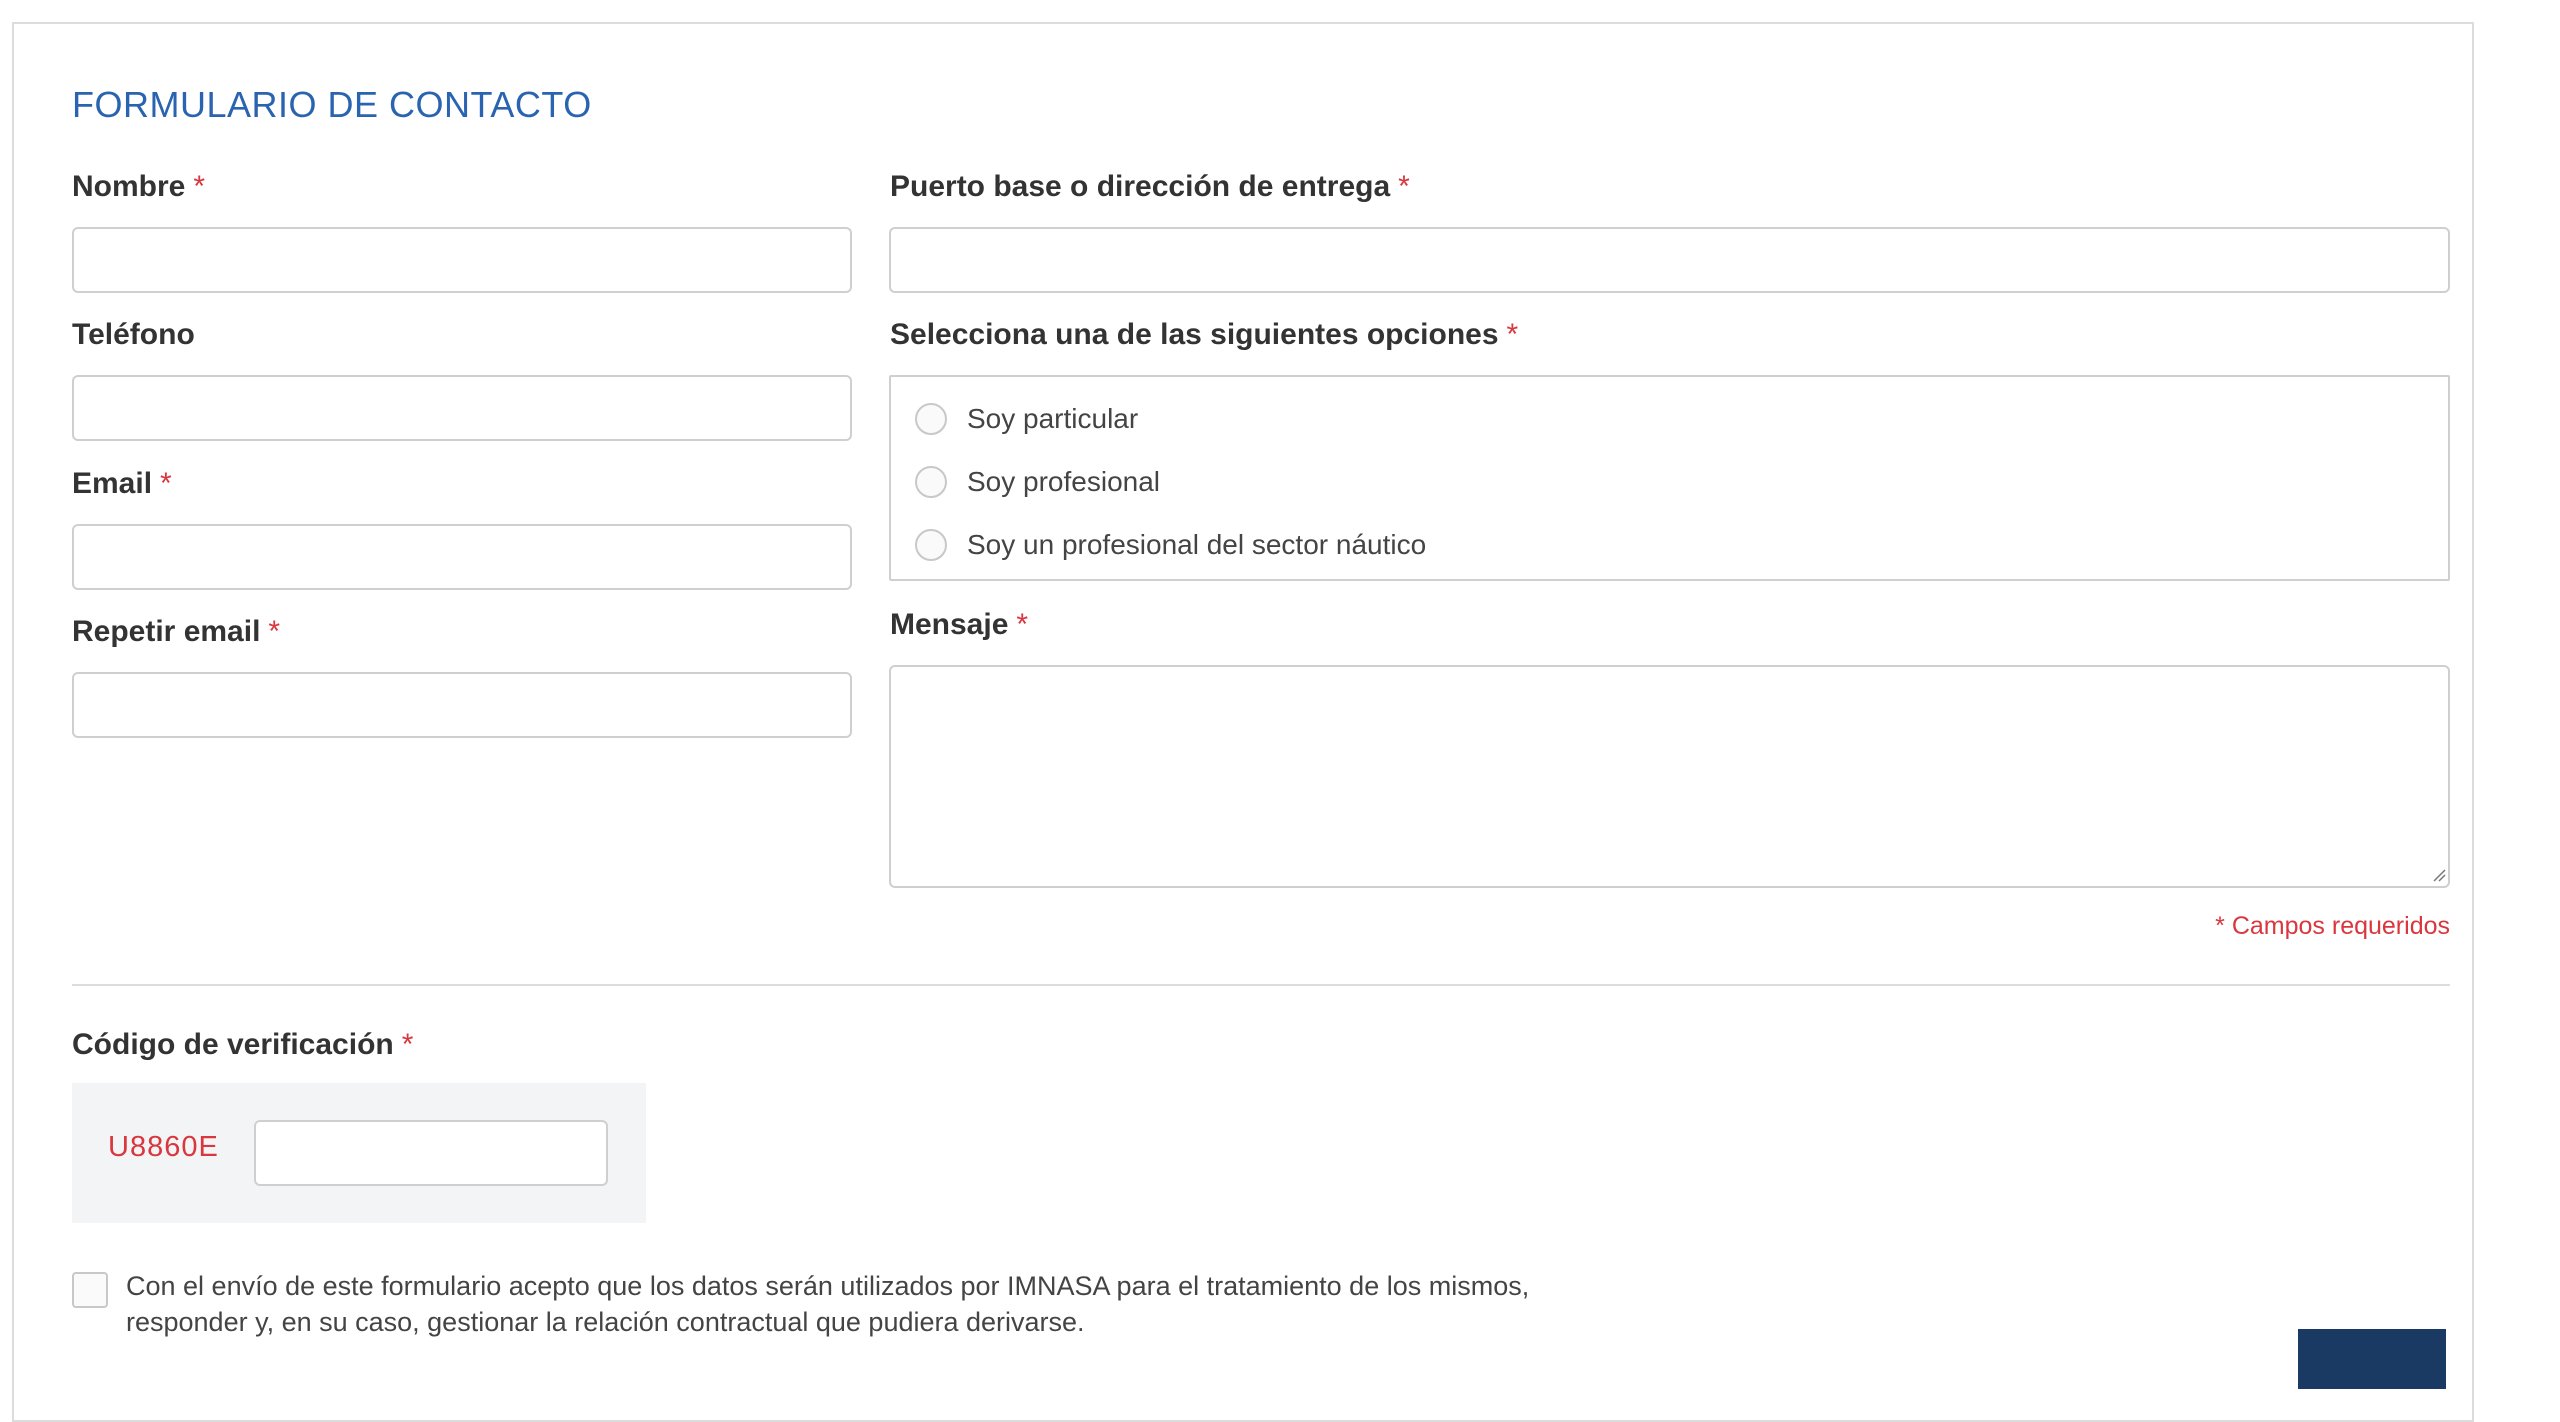 Image resolution: width=2560 pixels, height=1422 pixels. I want to click on radio-option-particular: Soy particular, so click(1026, 419).